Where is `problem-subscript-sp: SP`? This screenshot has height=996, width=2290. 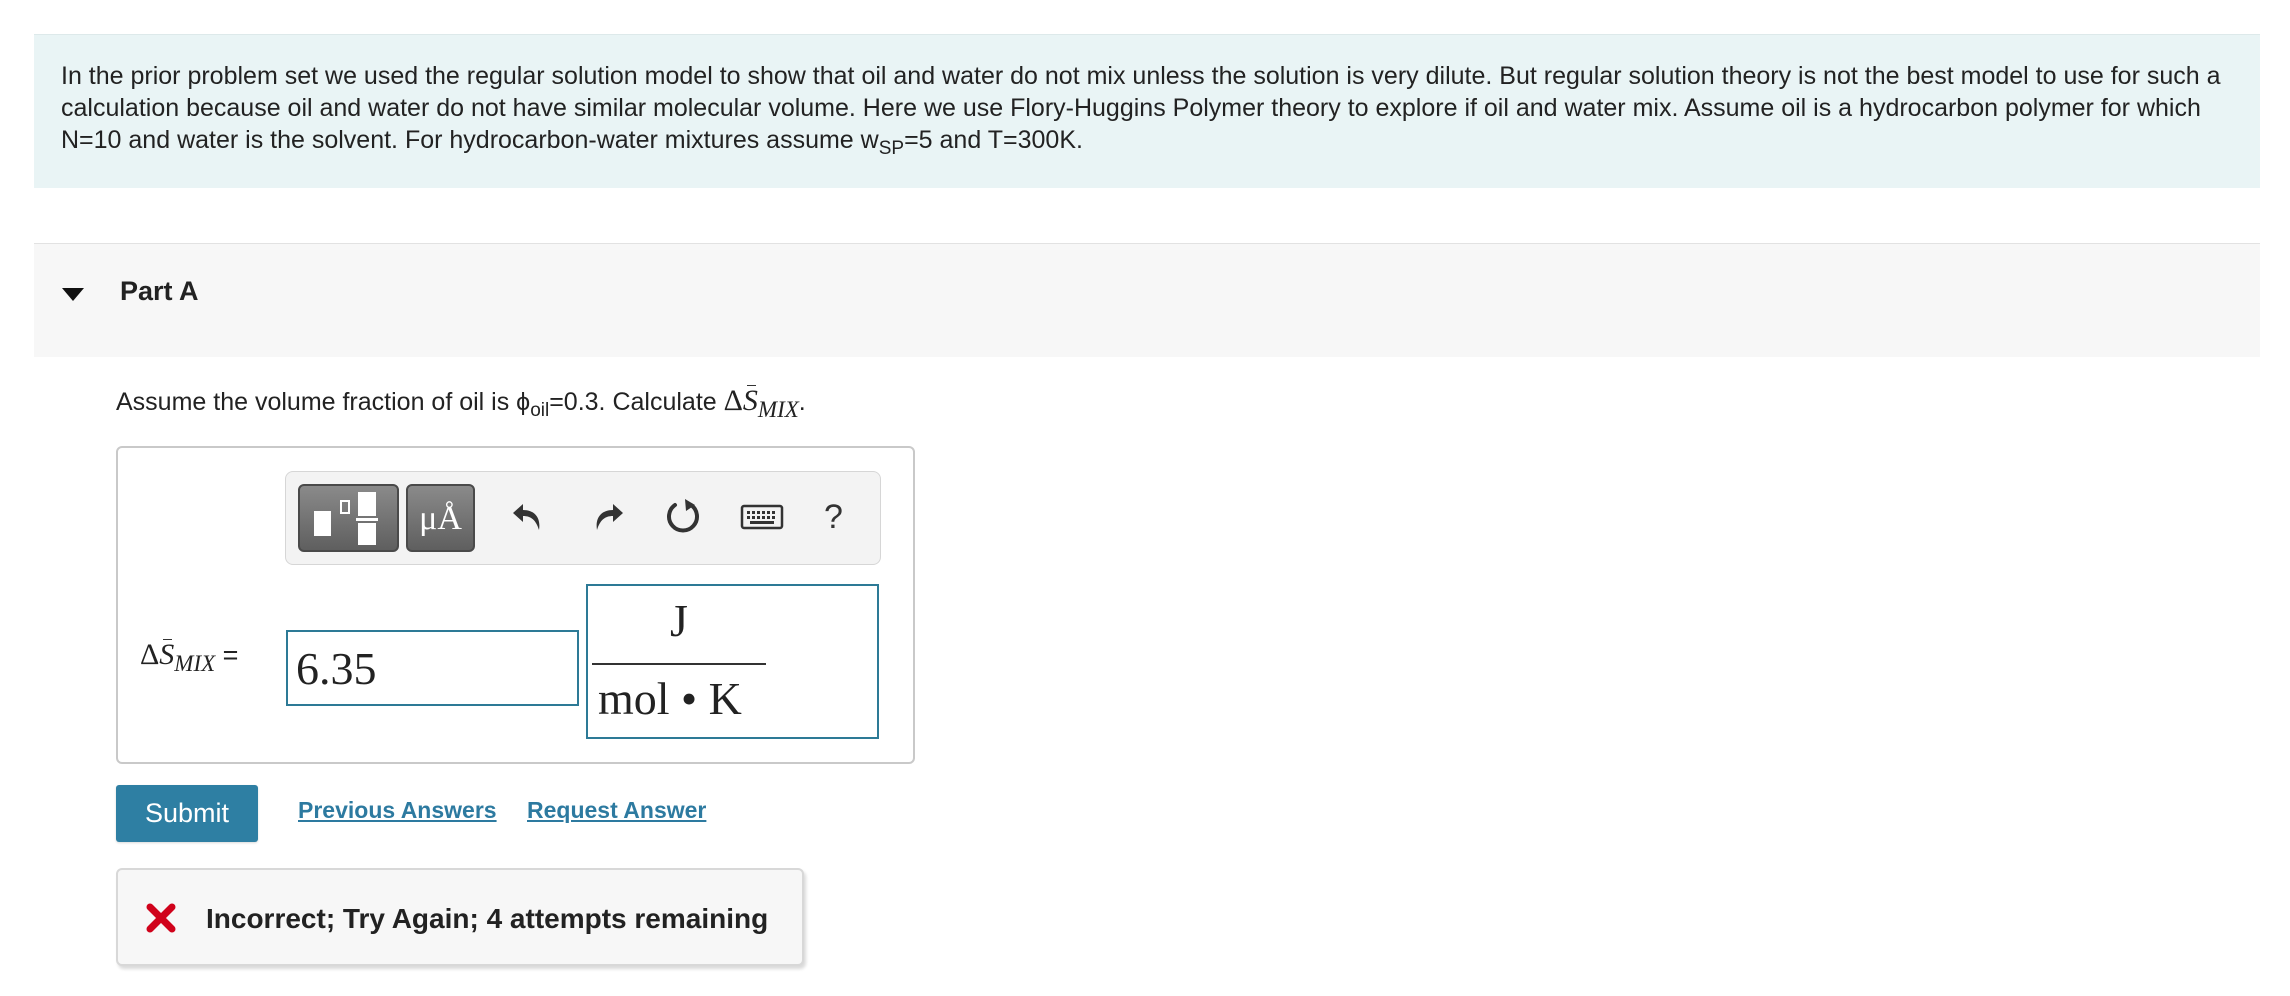
problem-subscript-sp: SP is located at coordinates (891, 148).